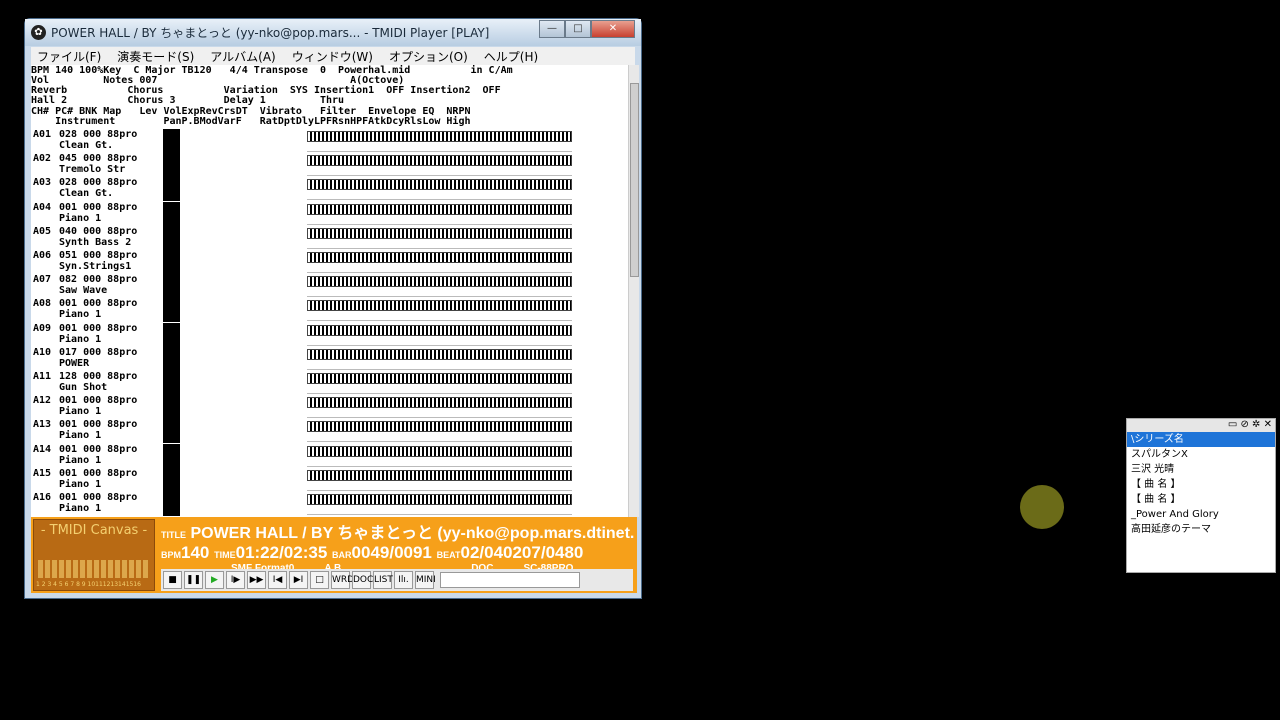 The height and width of the screenshot is (720, 1280). I want to click on program-info: 017 000 88pro, so click(98, 352).